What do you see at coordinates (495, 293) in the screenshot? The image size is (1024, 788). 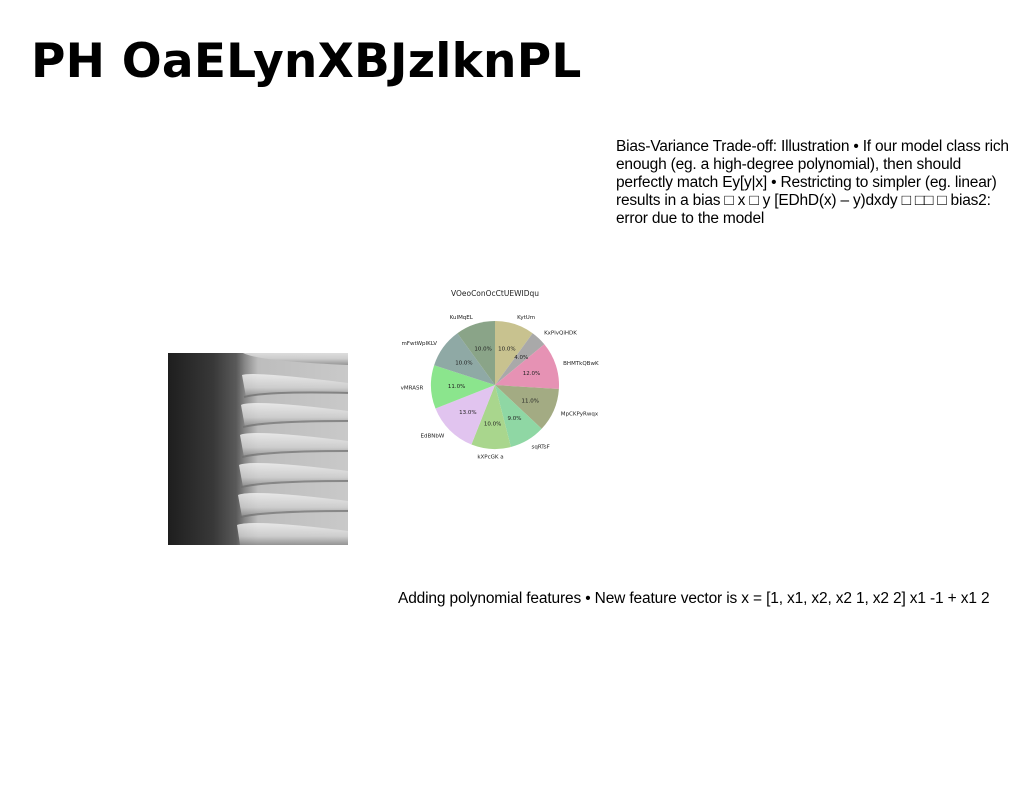 I see `chart-title: VOeoConOcCtUEWIDqu` at bounding box center [495, 293].